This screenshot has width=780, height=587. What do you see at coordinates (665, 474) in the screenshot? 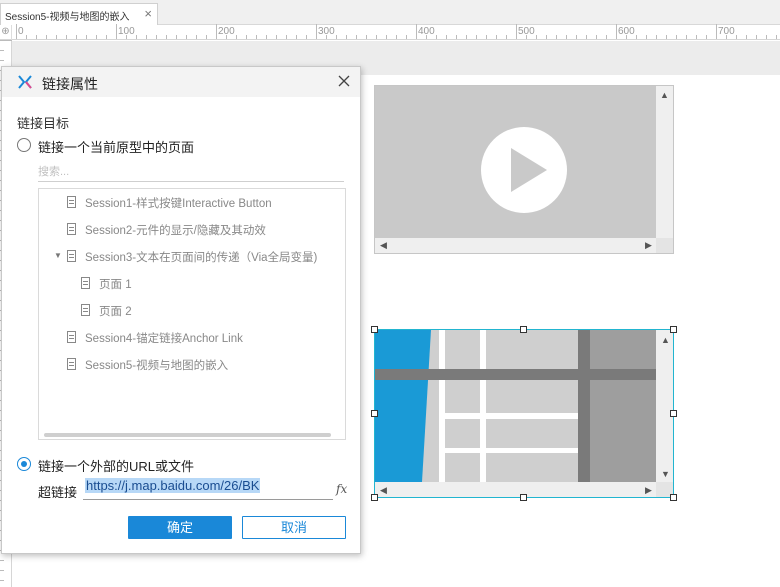
I see `scroll-down-icon: ▼` at bounding box center [665, 474].